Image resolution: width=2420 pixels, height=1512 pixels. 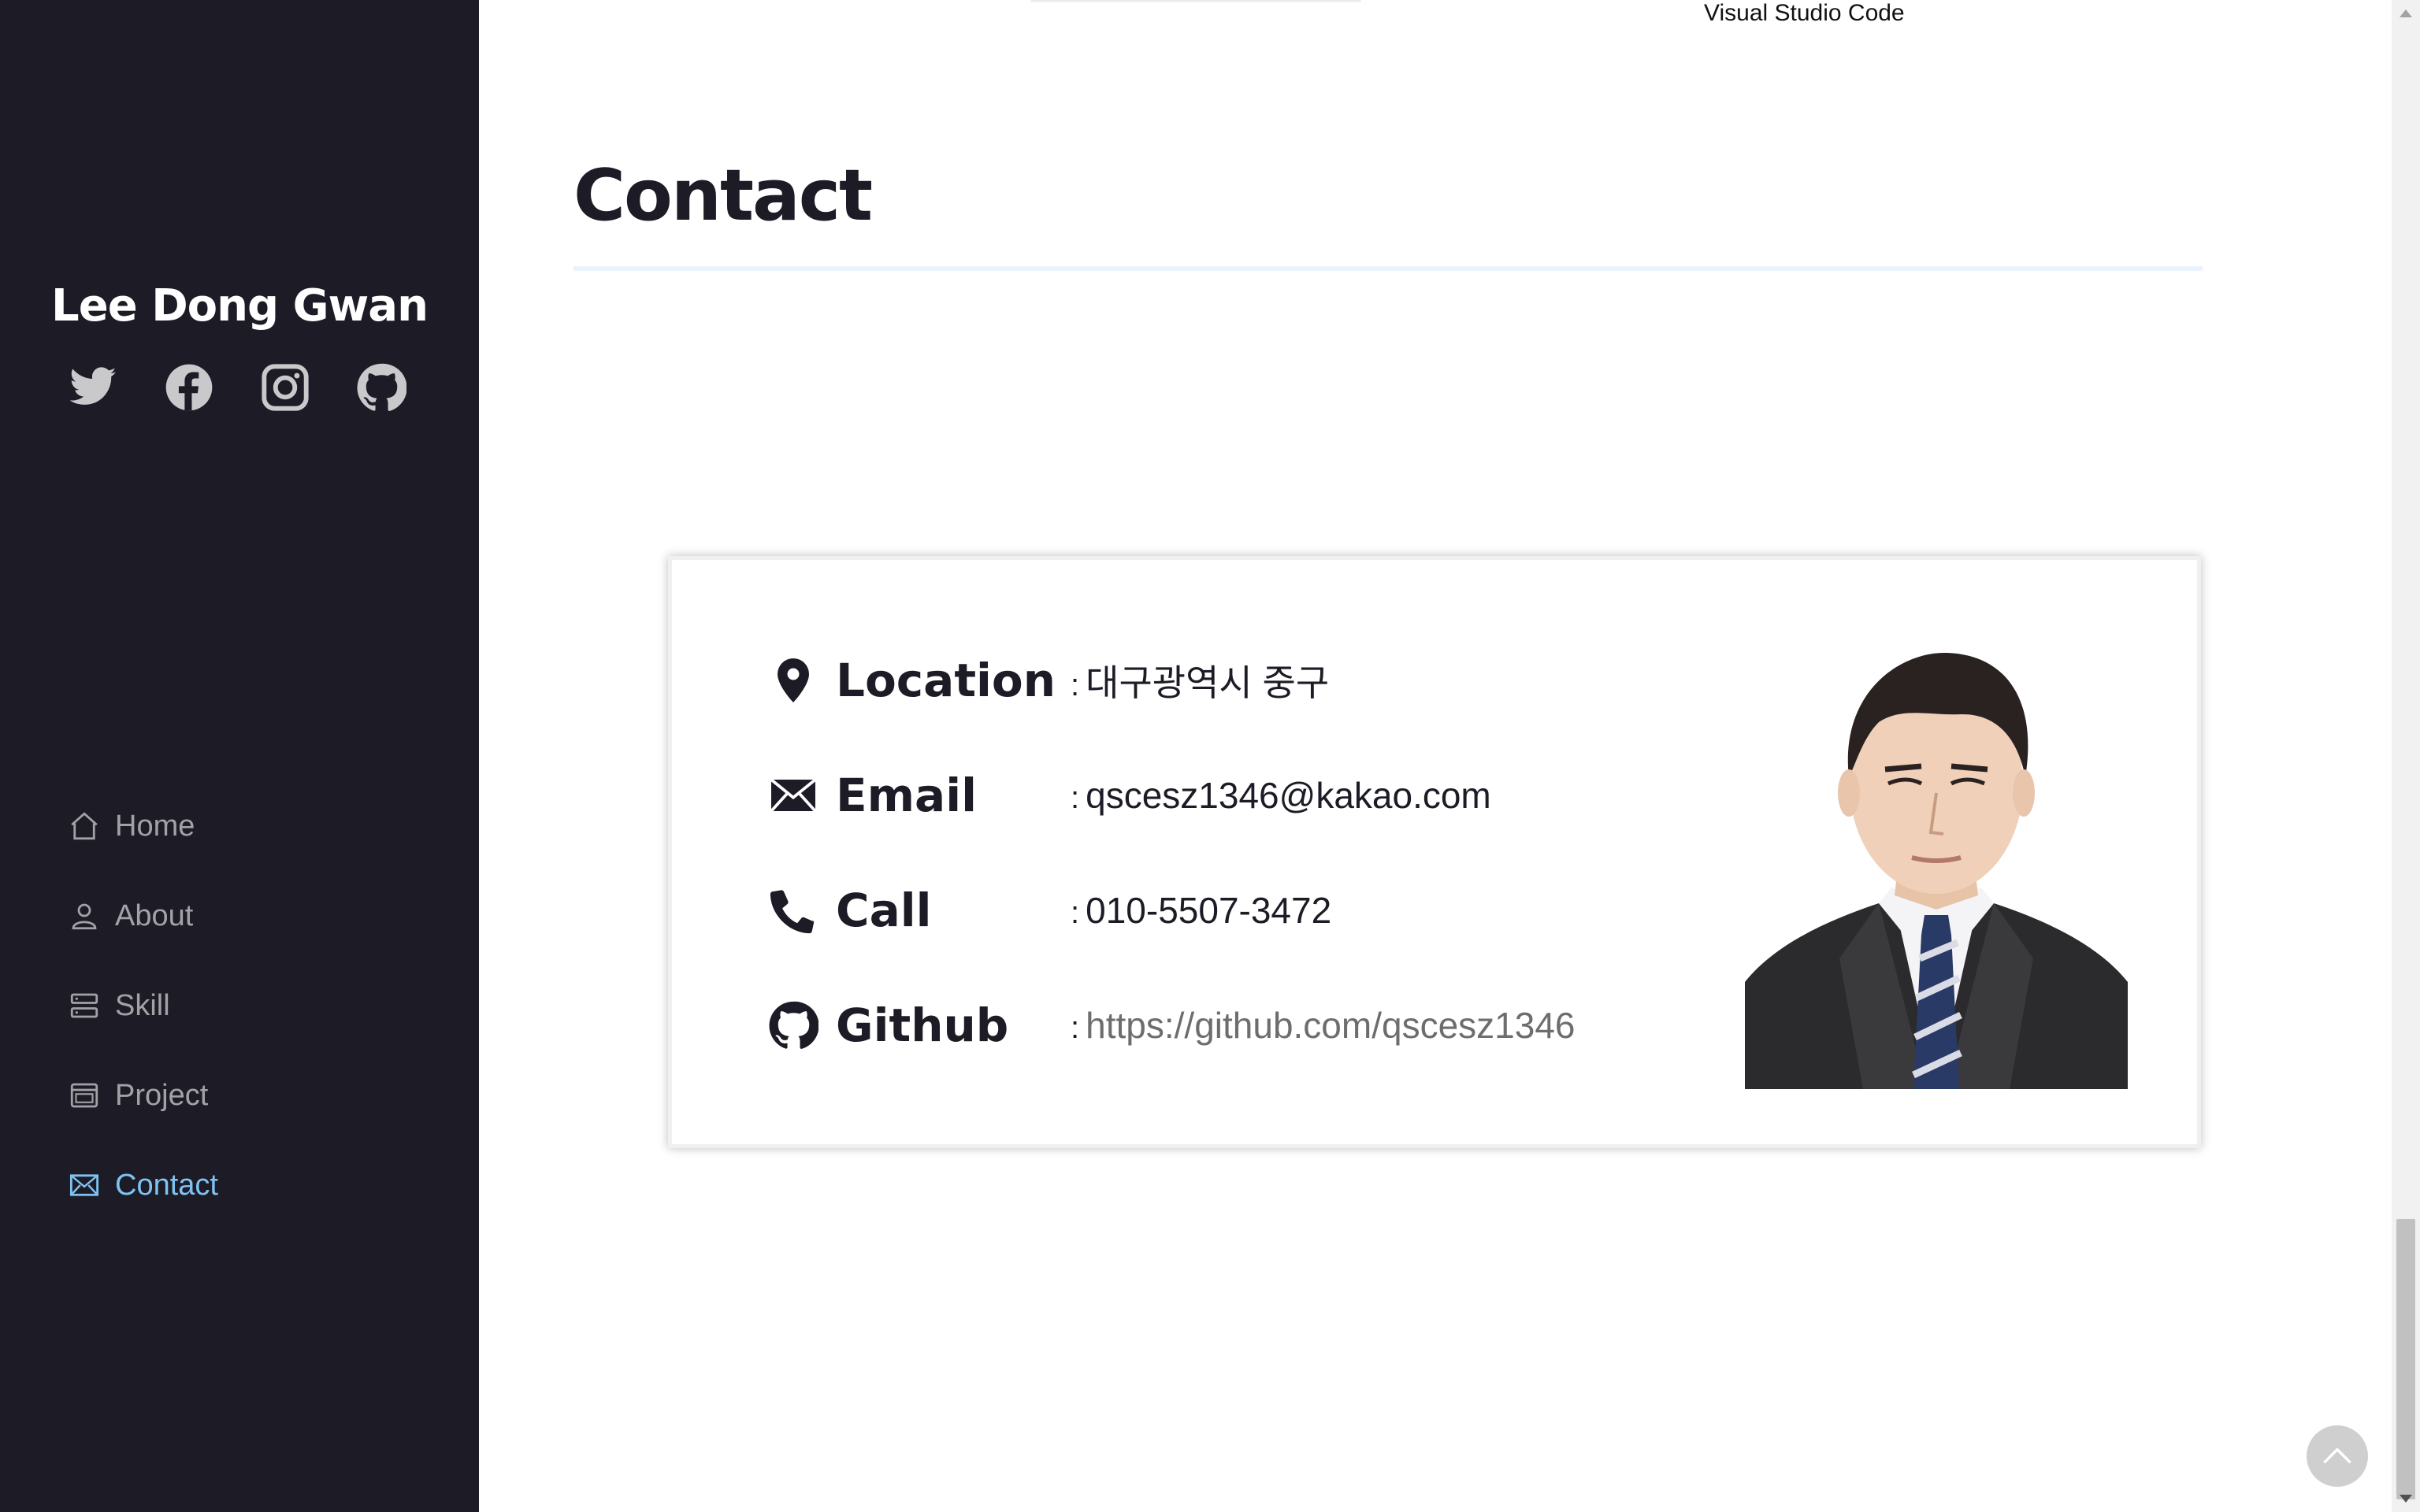 I want to click on email-label: Email, so click(x=906, y=795).